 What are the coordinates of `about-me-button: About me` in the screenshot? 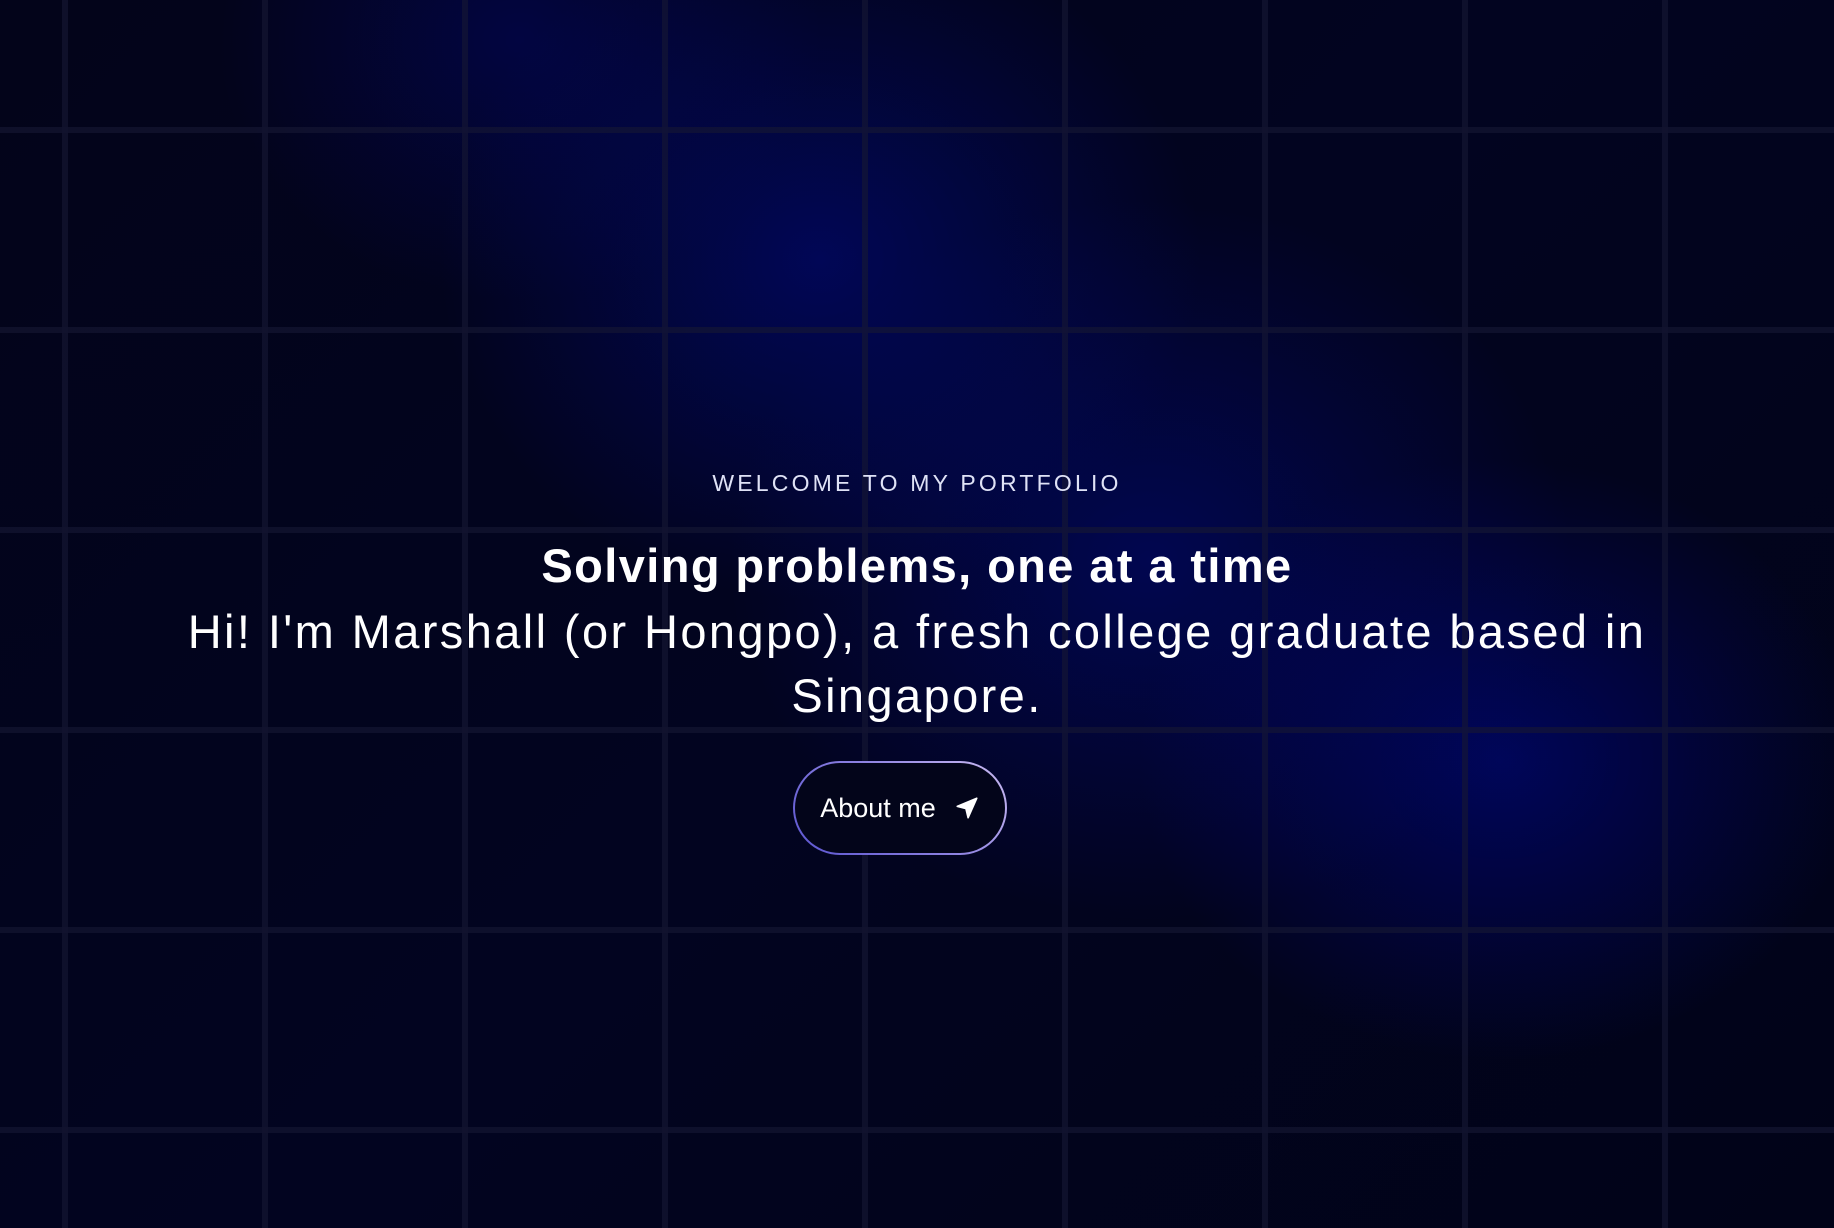 It's located at (900, 808).